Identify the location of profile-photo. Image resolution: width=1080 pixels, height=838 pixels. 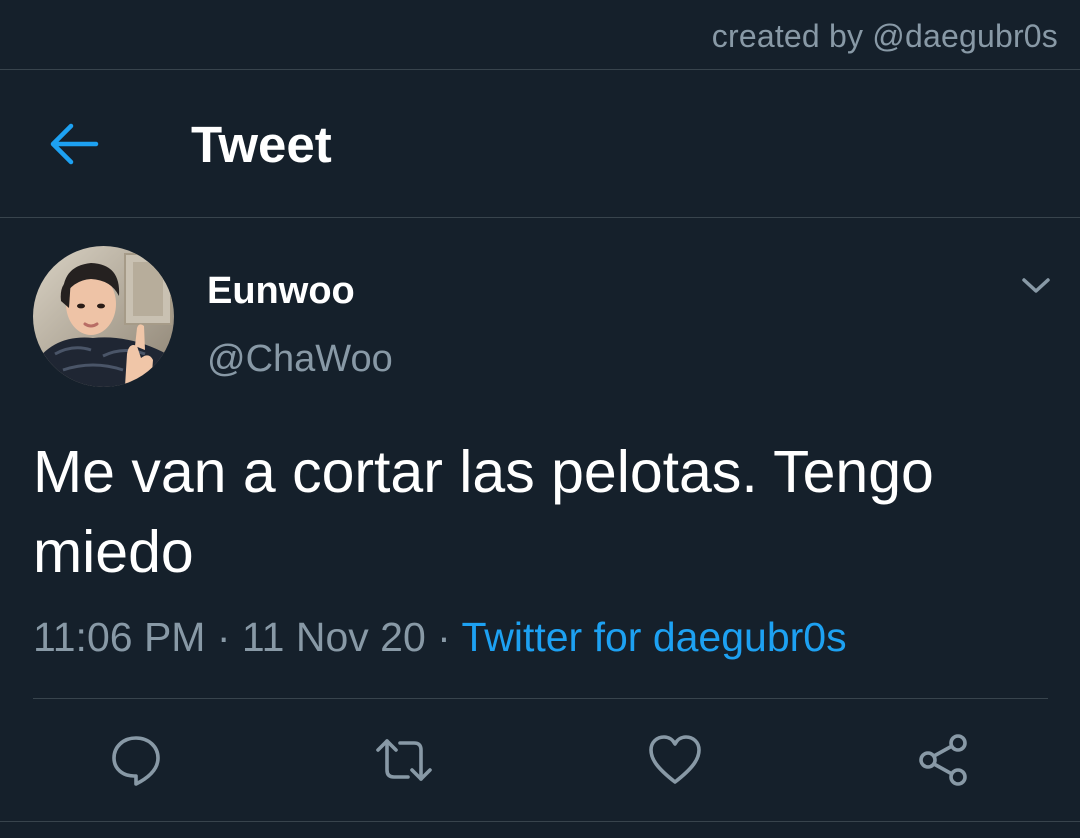
(103, 316).